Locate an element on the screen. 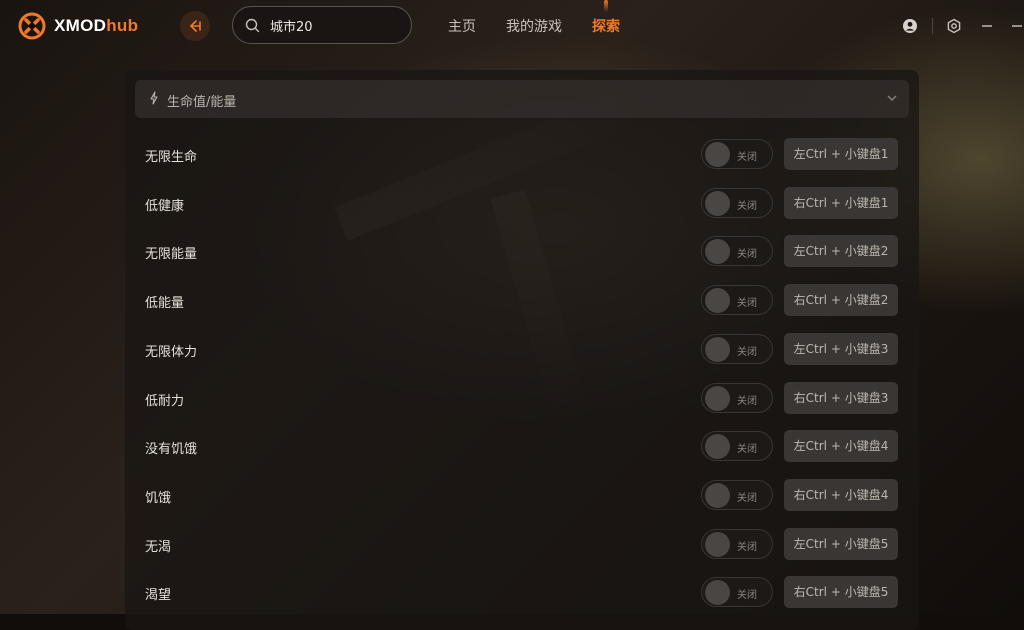 The height and width of the screenshot is (630, 1024). cheat-row: 低能量 关闭 右Ctrl + 小键盘2 is located at coordinates (522, 301).